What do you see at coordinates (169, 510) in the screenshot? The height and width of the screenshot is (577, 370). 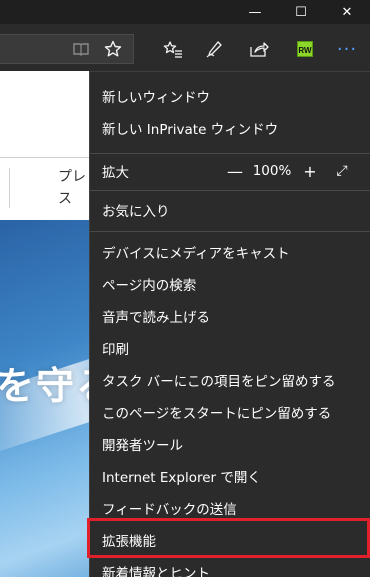 I see `menu-item-label: フィードバックの送信` at bounding box center [169, 510].